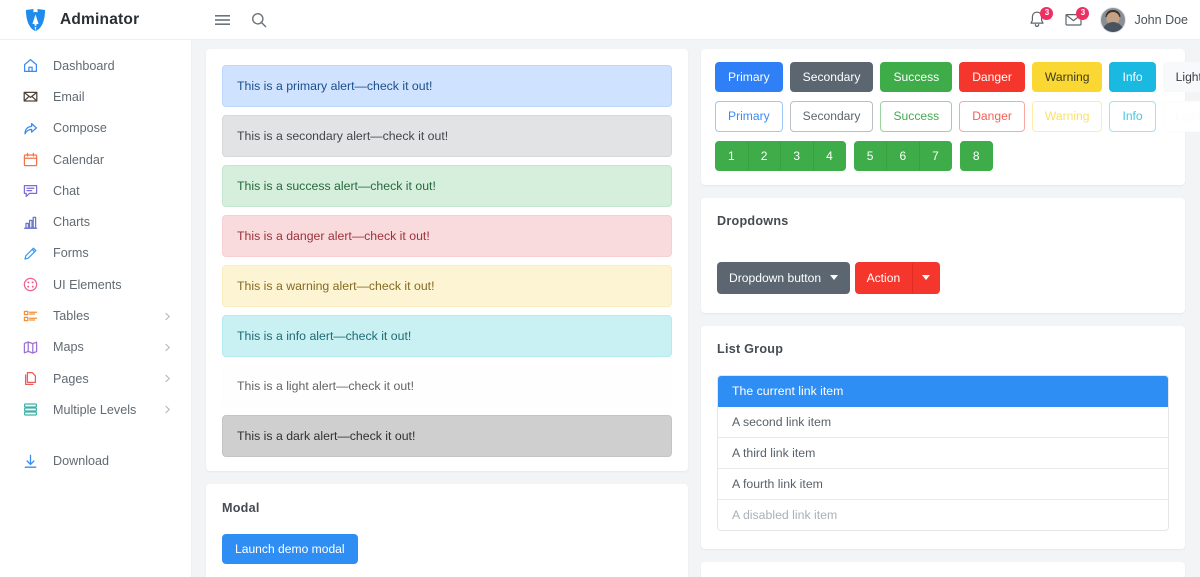 Image resolution: width=1200 pixels, height=577 pixels. I want to click on table-list-icon, so click(31, 316).